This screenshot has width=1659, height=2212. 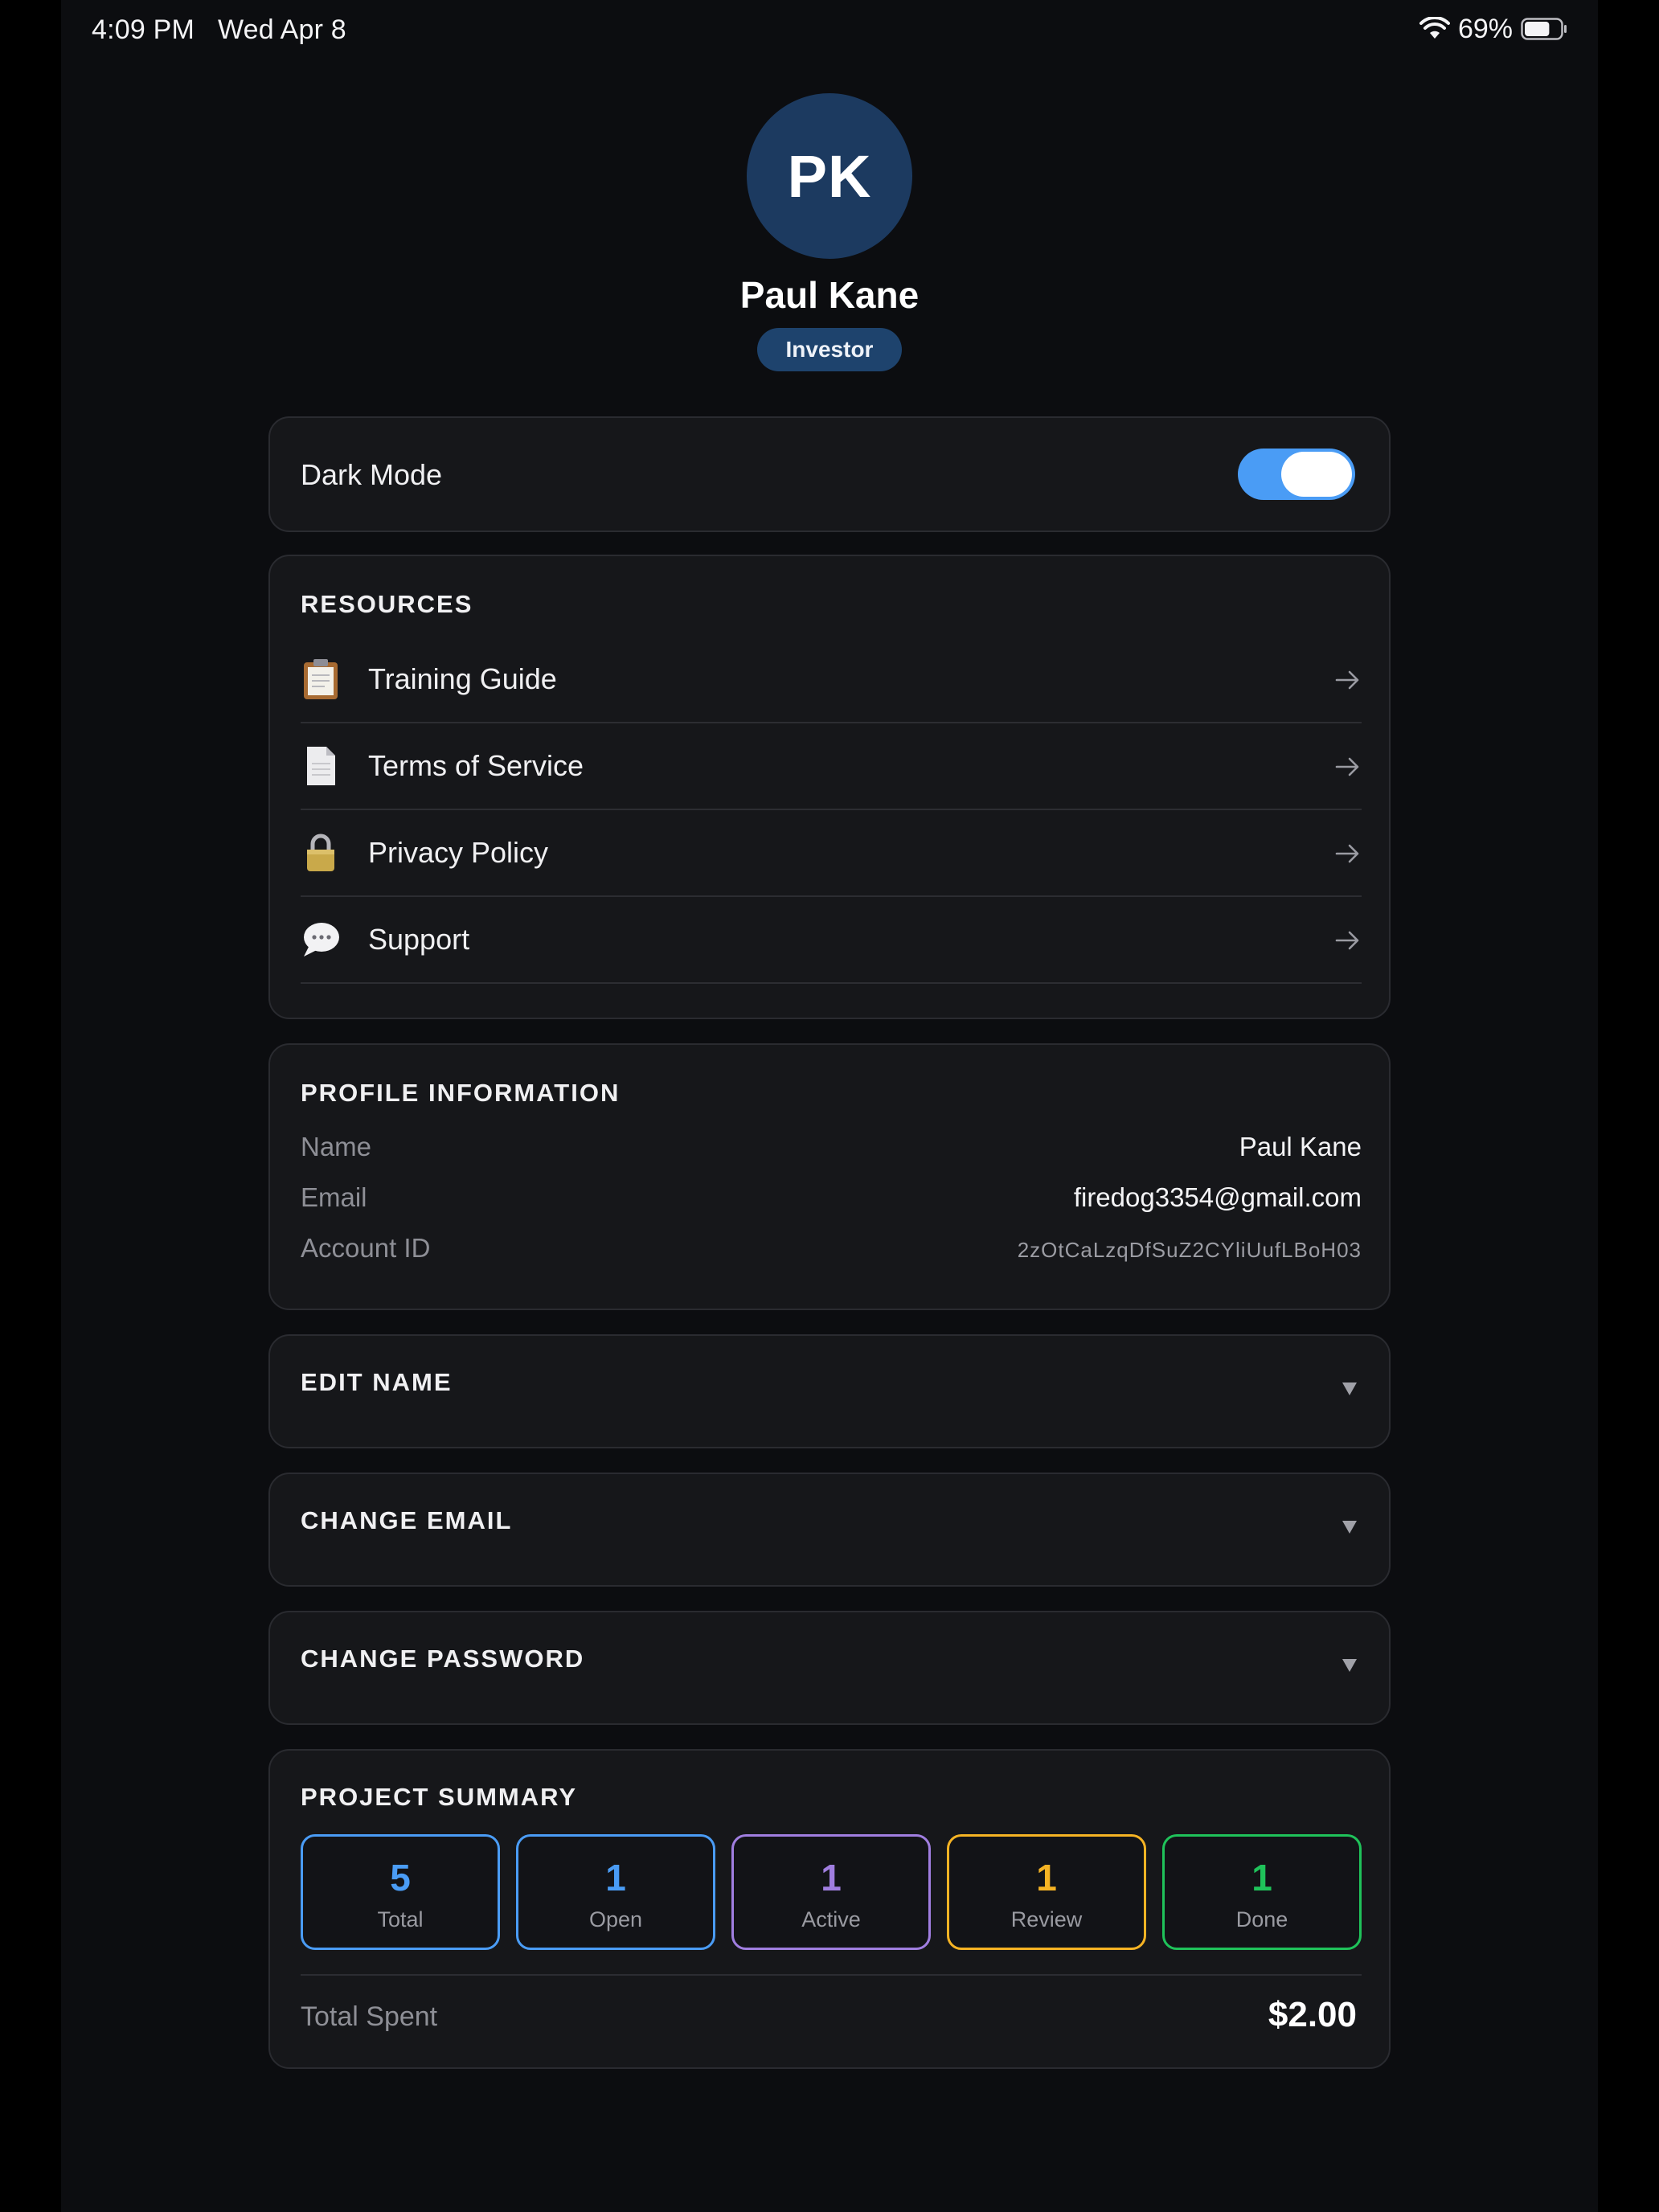 I want to click on status-indicators: 69%, so click(x=1493, y=29).